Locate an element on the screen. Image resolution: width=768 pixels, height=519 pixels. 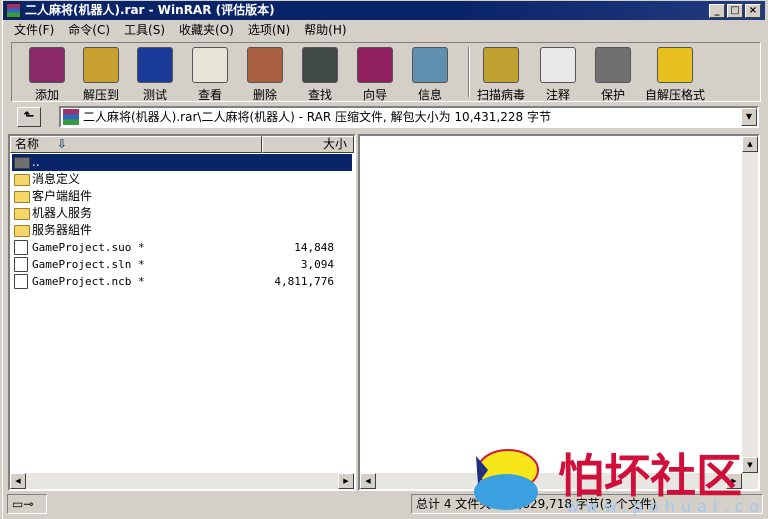
delete-icon is located at coordinates (265, 65).